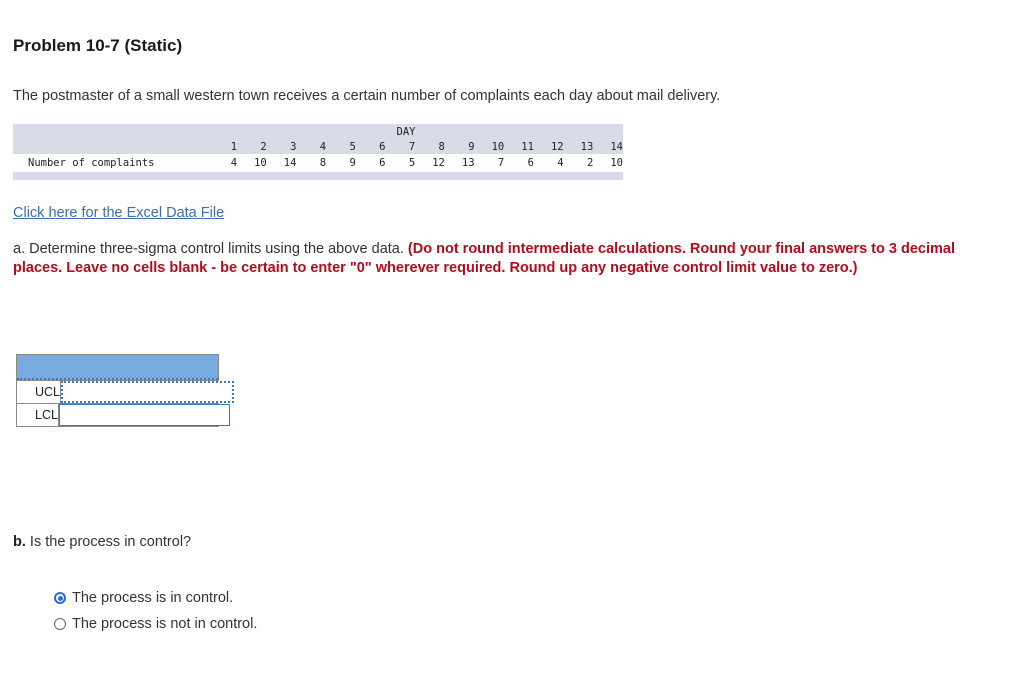  Describe the element at coordinates (323, 146) in the screenshot. I see `day-number: 4` at that location.